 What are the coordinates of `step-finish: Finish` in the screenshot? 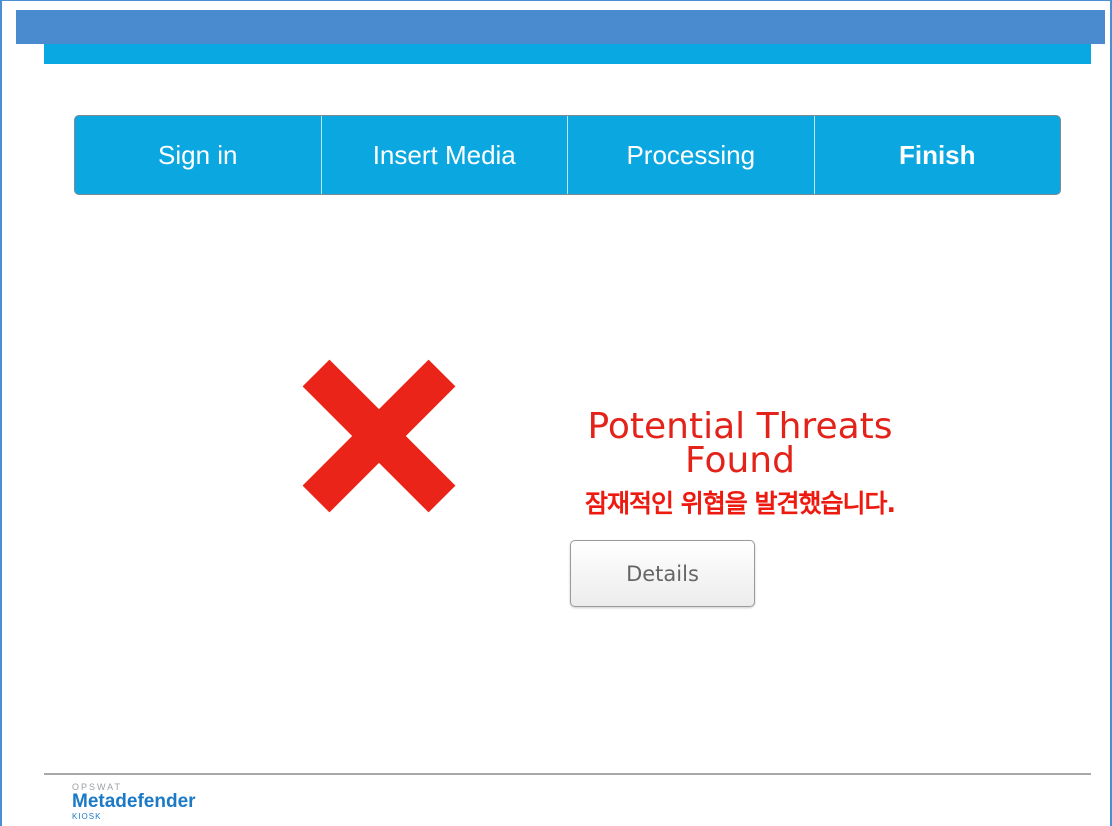 It's located at (937, 154).